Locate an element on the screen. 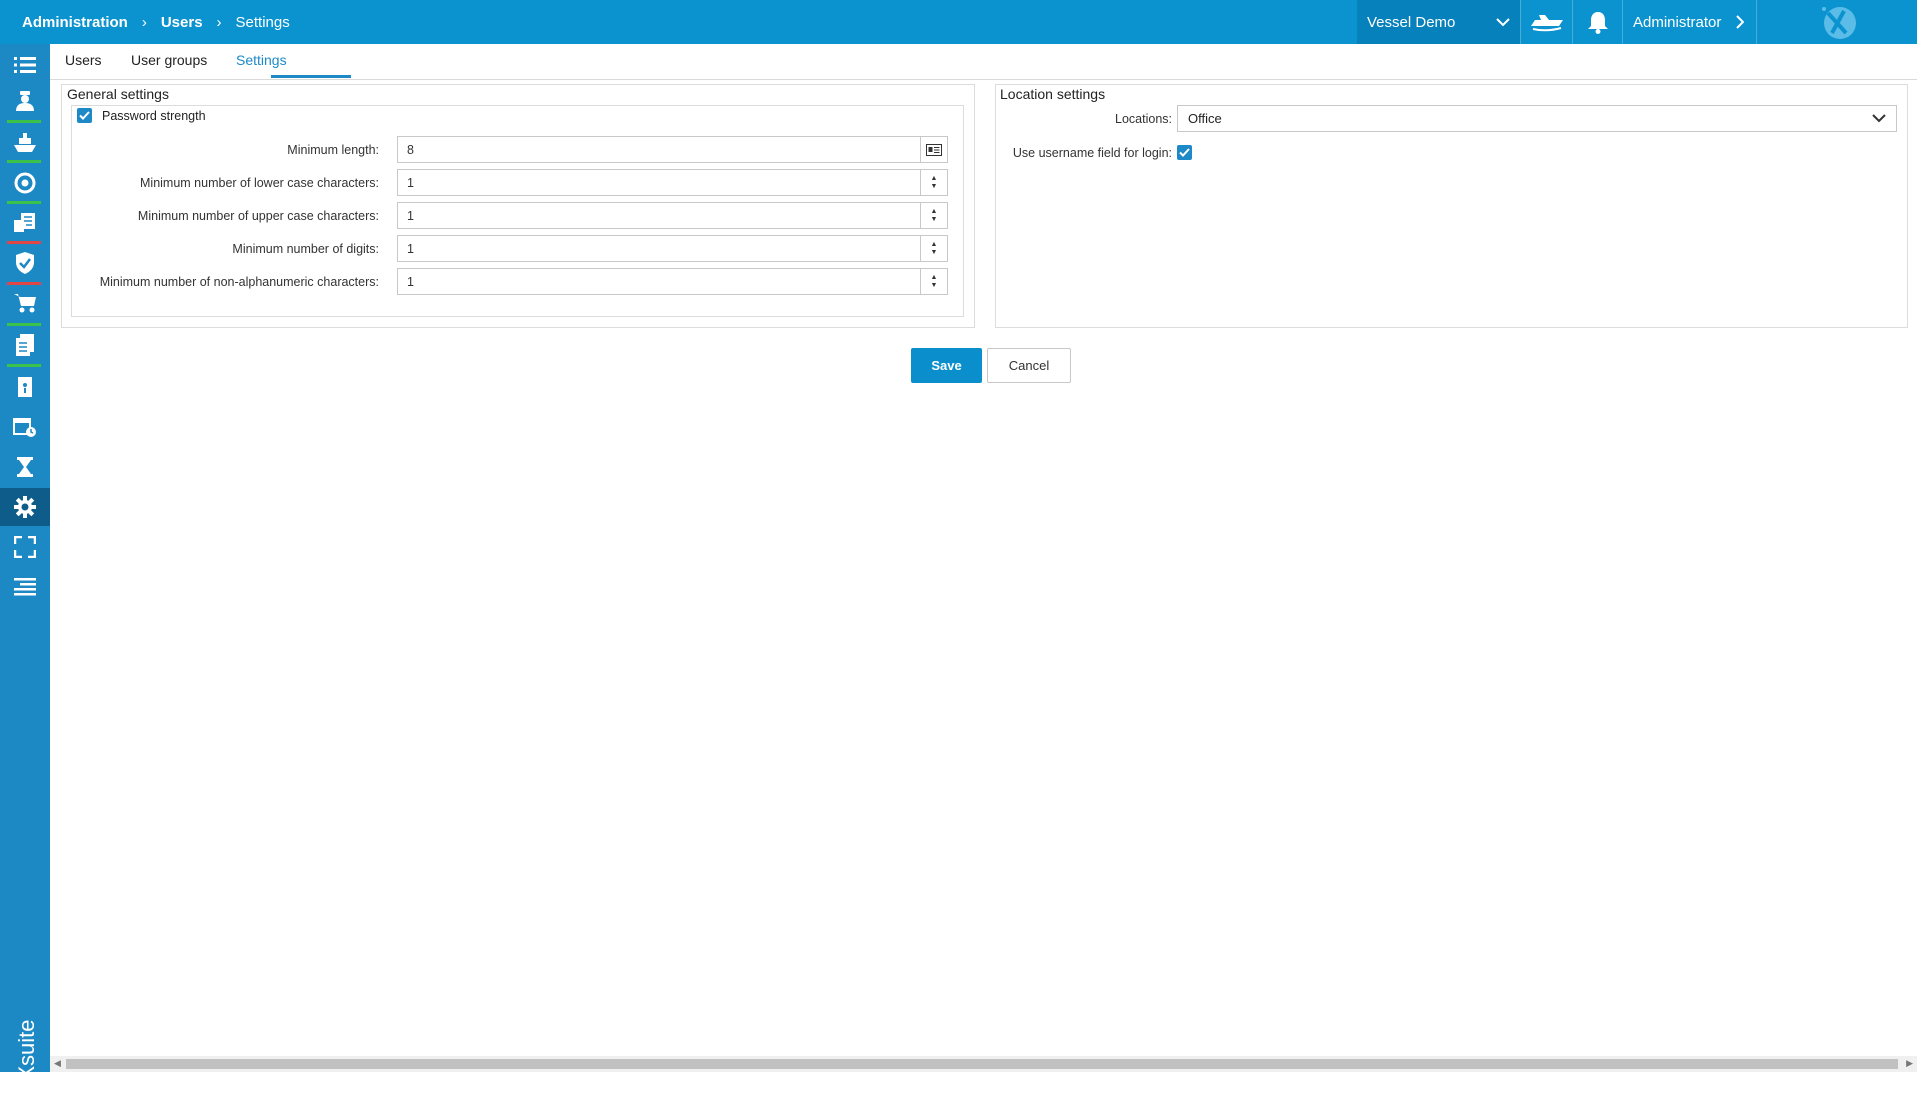 This screenshot has width=1917, height=1109. scrollbar-thumb is located at coordinates (982, 1064).